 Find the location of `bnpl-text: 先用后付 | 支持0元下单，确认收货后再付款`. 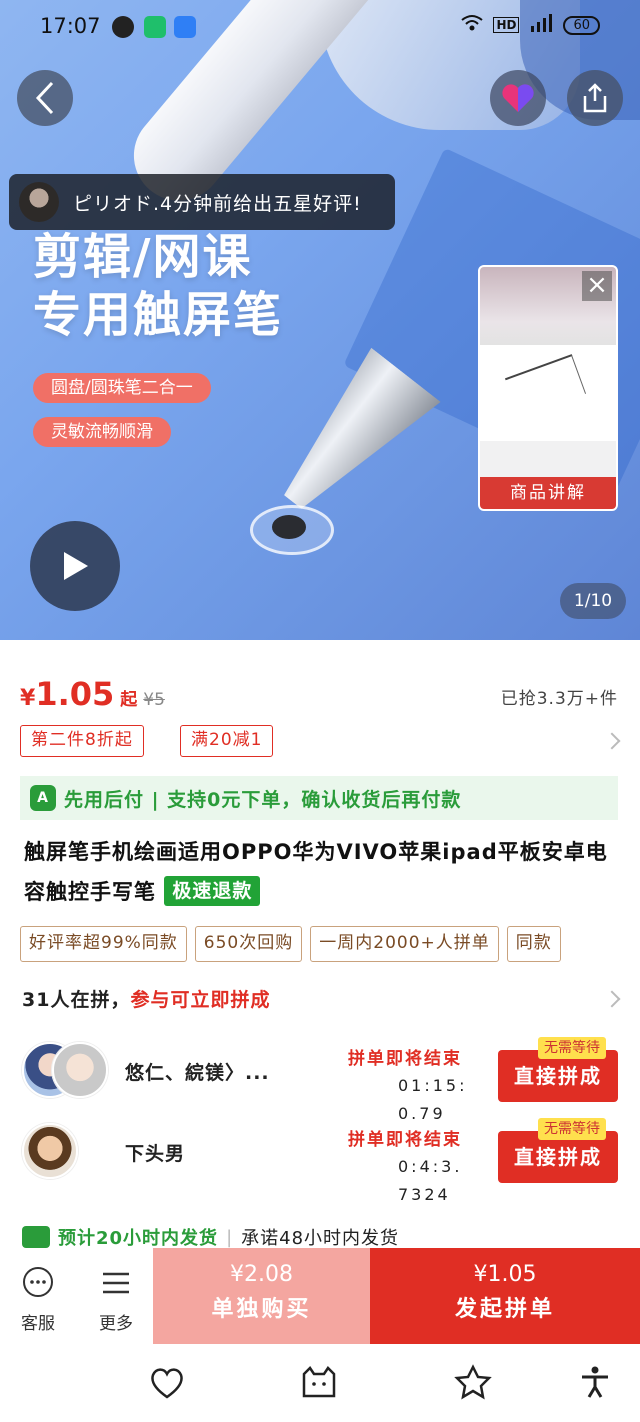

bnpl-text: 先用后付 | 支持0元下单，确认收货后再付款 is located at coordinates (263, 799).